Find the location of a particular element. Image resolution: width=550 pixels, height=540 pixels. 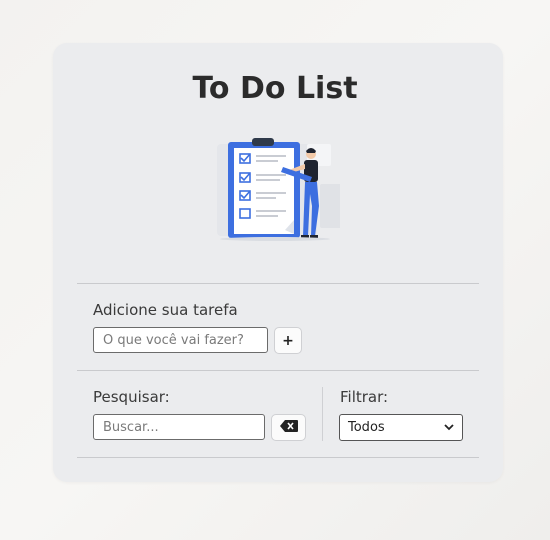

add-task-label: Adicione sua tarefa is located at coordinates (165, 310).